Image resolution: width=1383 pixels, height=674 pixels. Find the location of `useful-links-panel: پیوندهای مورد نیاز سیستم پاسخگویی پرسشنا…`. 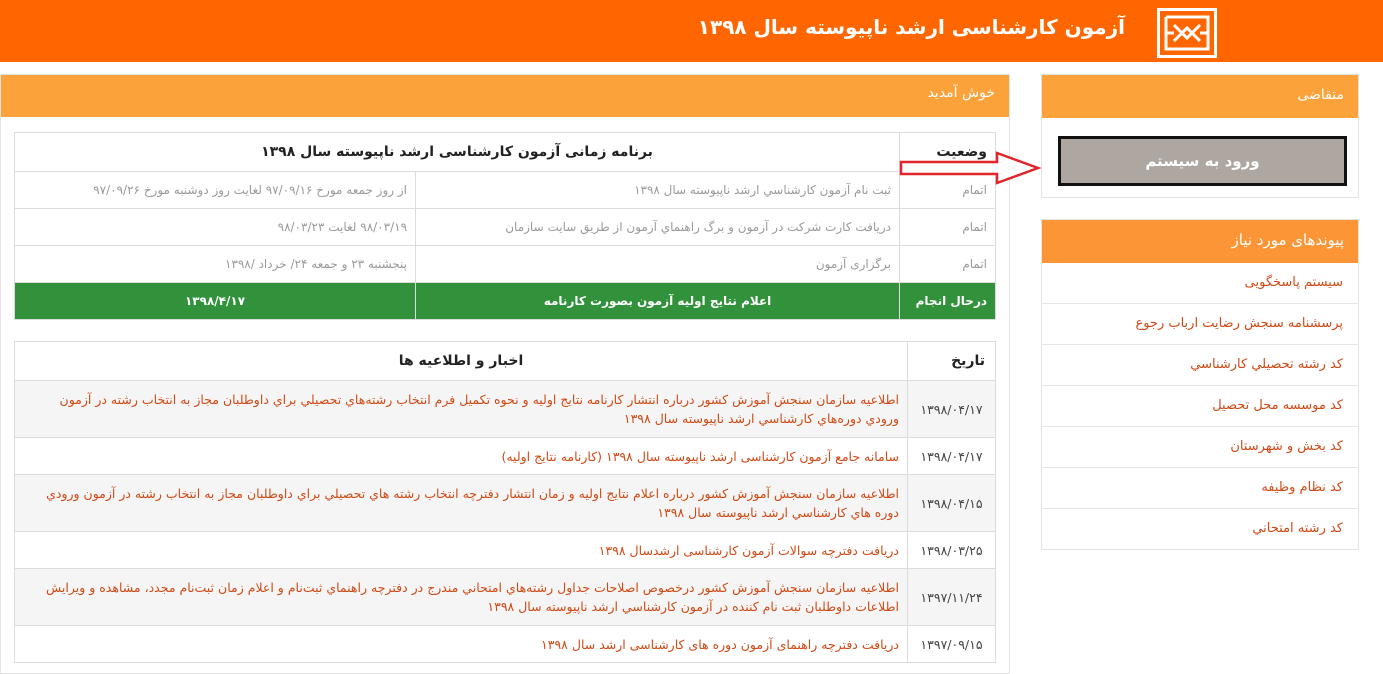

useful-links-panel: پیوندهای مورد نیاز سیستم پاسخگویی پرسشنا… is located at coordinates (1200, 384).